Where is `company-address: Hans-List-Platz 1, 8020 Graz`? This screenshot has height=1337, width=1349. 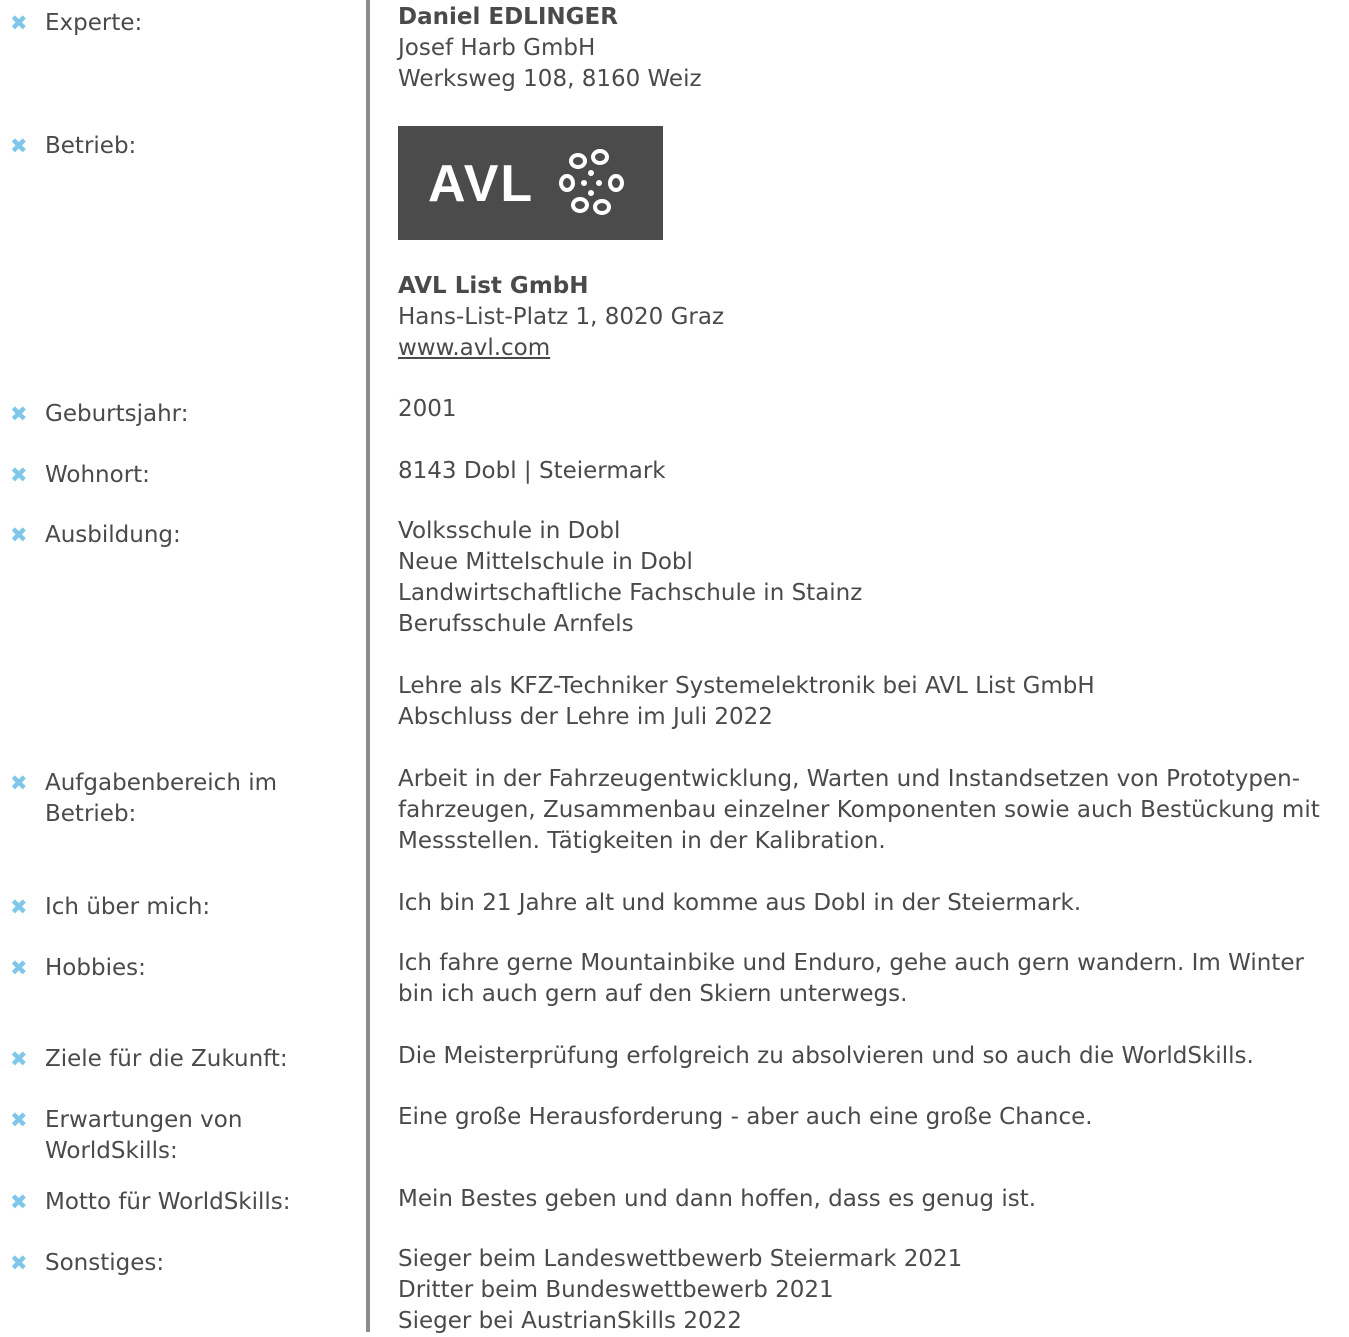
company-address: Hans-List-Platz 1, 8020 Graz is located at coordinates (561, 317).